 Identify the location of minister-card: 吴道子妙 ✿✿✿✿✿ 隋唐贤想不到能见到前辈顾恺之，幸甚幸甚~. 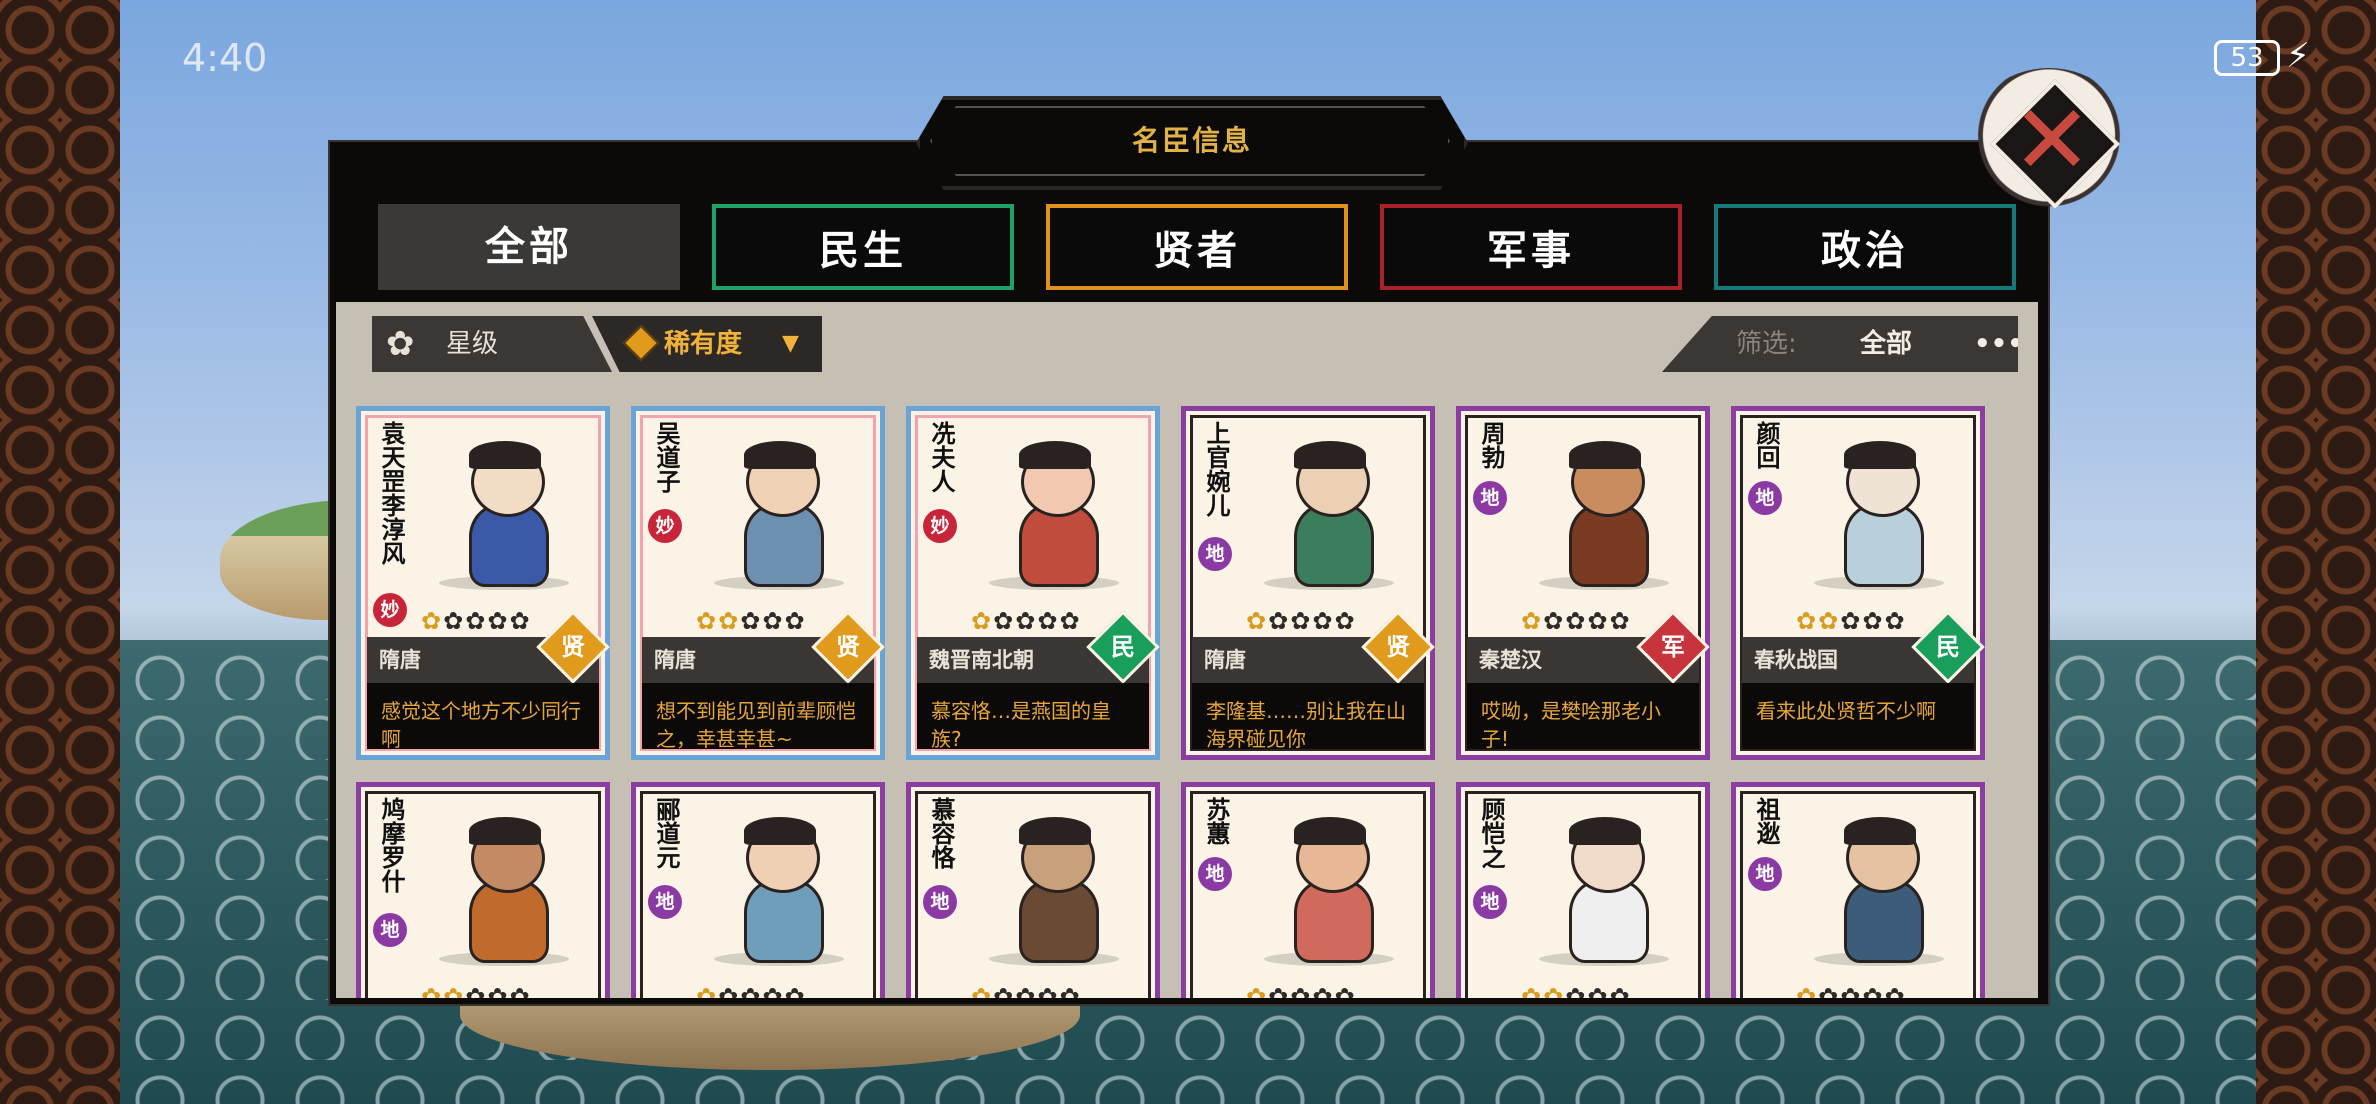
(758, 583).